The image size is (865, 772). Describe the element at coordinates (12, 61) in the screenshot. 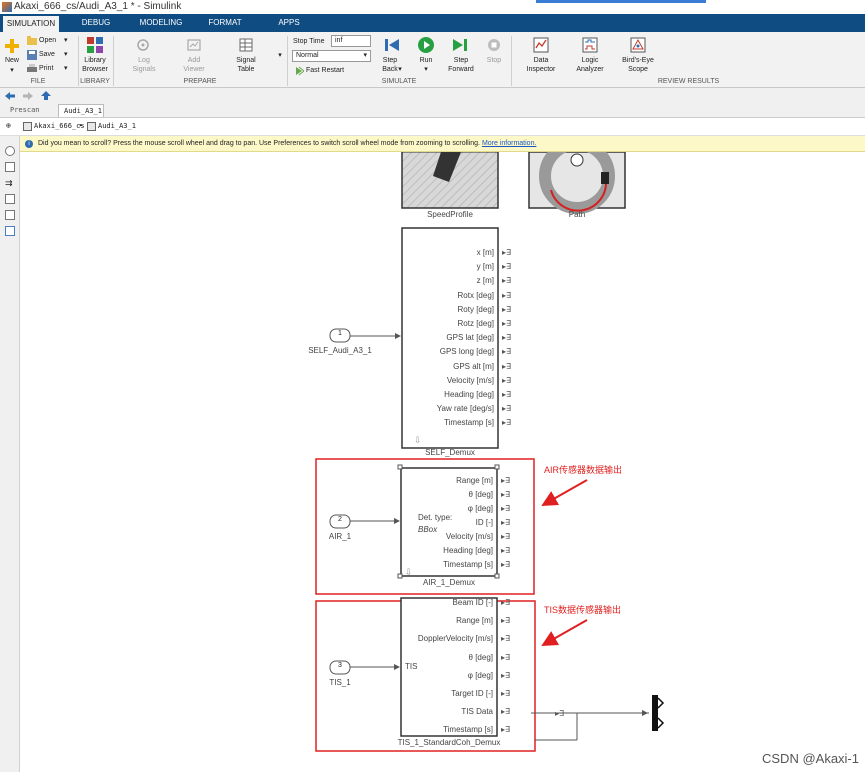

I see `new-button: New` at that location.